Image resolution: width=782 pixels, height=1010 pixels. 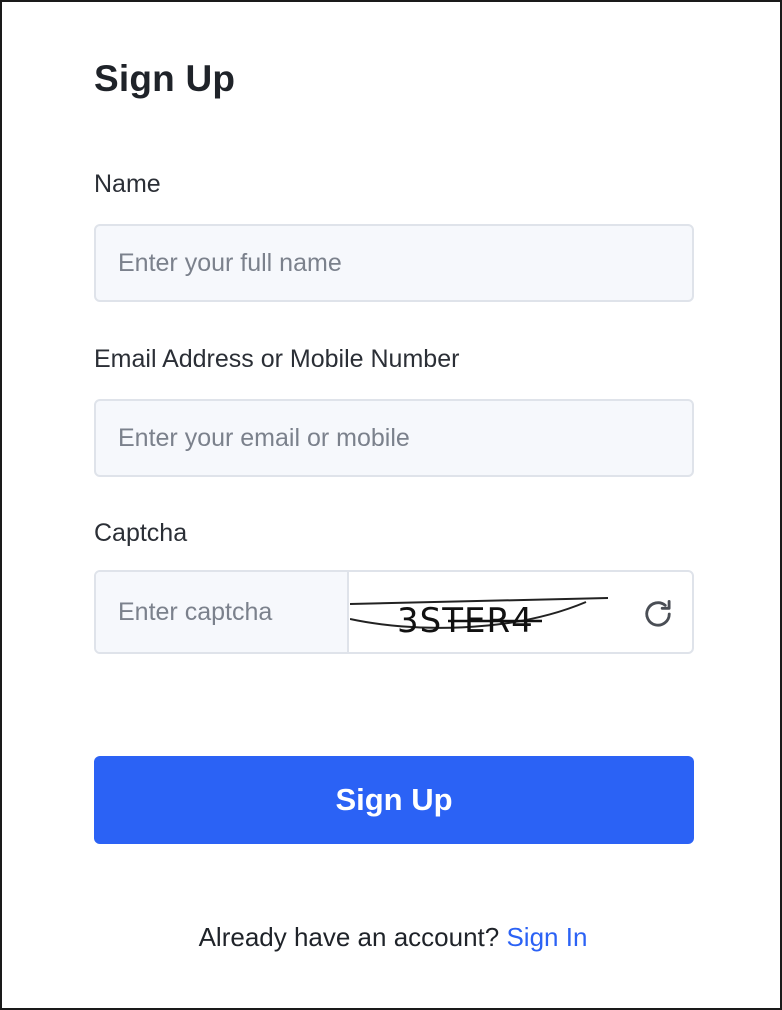 What do you see at coordinates (277, 359) in the screenshot?
I see `contact-label: Email Address or Mobile Number` at bounding box center [277, 359].